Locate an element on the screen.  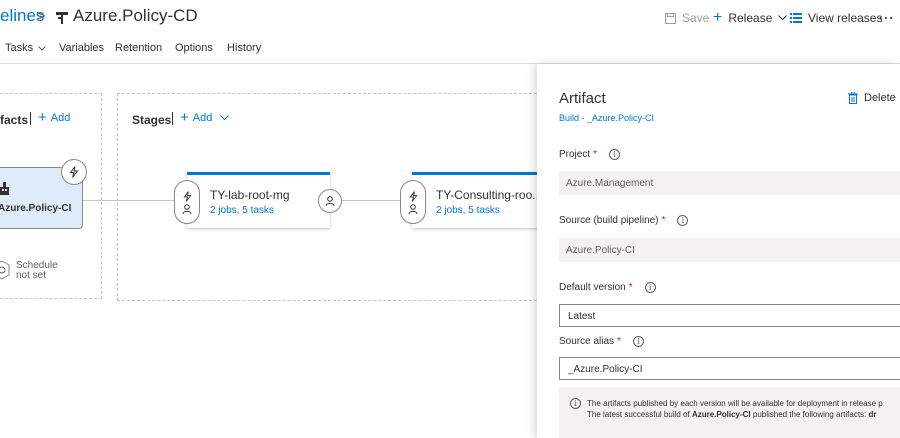
project-label: Project * i is located at coordinates (590, 154).